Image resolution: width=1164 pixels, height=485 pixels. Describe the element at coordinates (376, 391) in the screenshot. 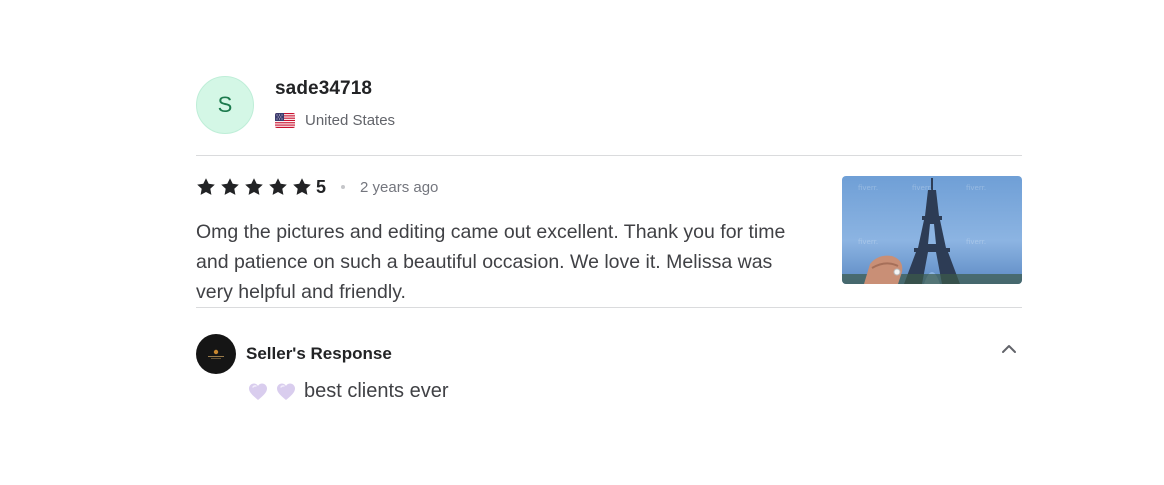

I see `seller-response-text: best clients ever` at that location.